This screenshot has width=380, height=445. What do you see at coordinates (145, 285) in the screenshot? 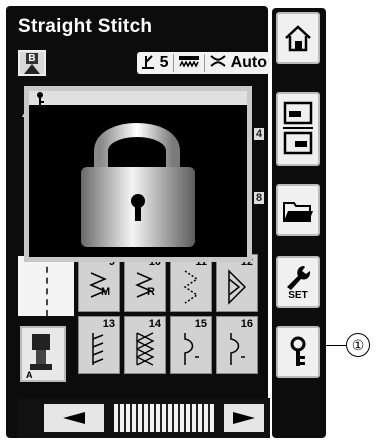
I see `stitch-glyph-icon: R` at bounding box center [145, 285].